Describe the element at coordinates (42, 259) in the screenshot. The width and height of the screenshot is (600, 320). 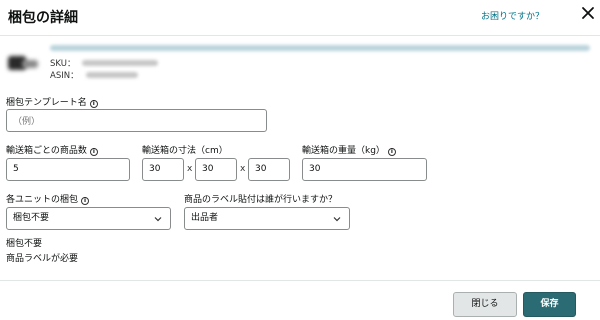
I see `summary-label-required: 商品ラベルが必要` at that location.